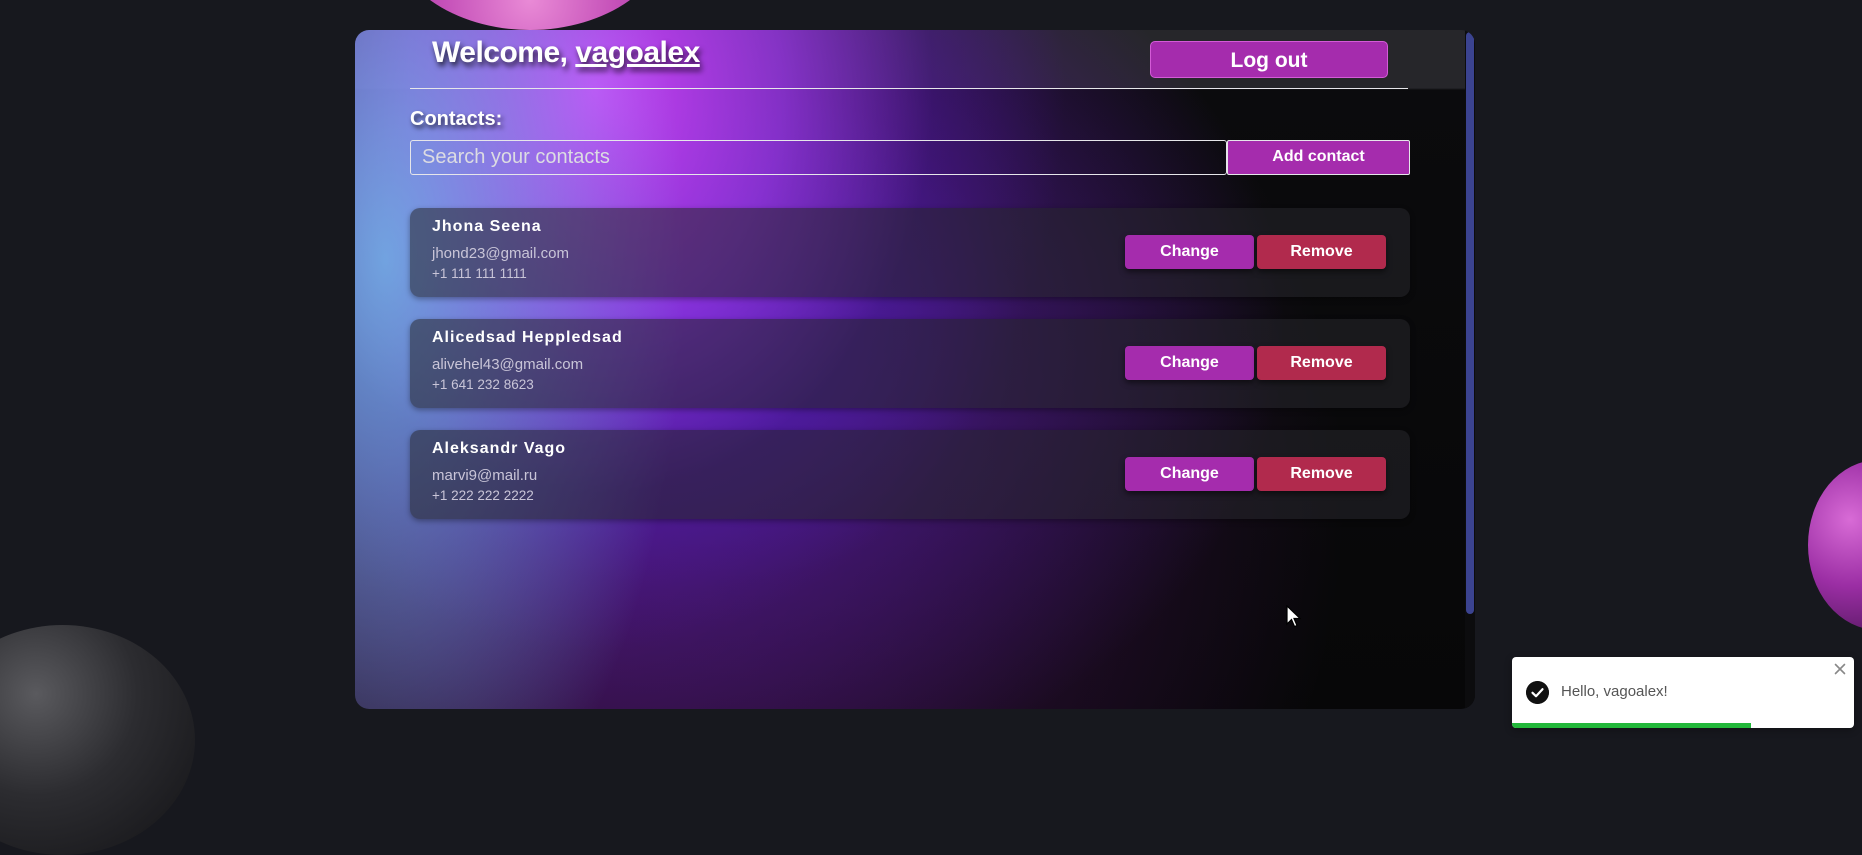  I want to click on logout-button: Log out, so click(1269, 59).